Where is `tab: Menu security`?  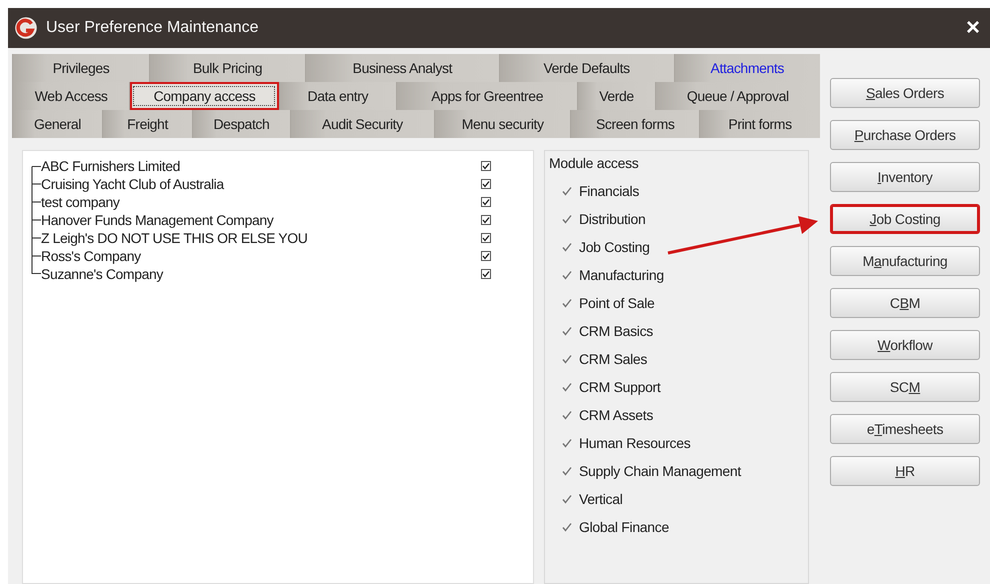
tab: Menu security is located at coordinates (502, 124).